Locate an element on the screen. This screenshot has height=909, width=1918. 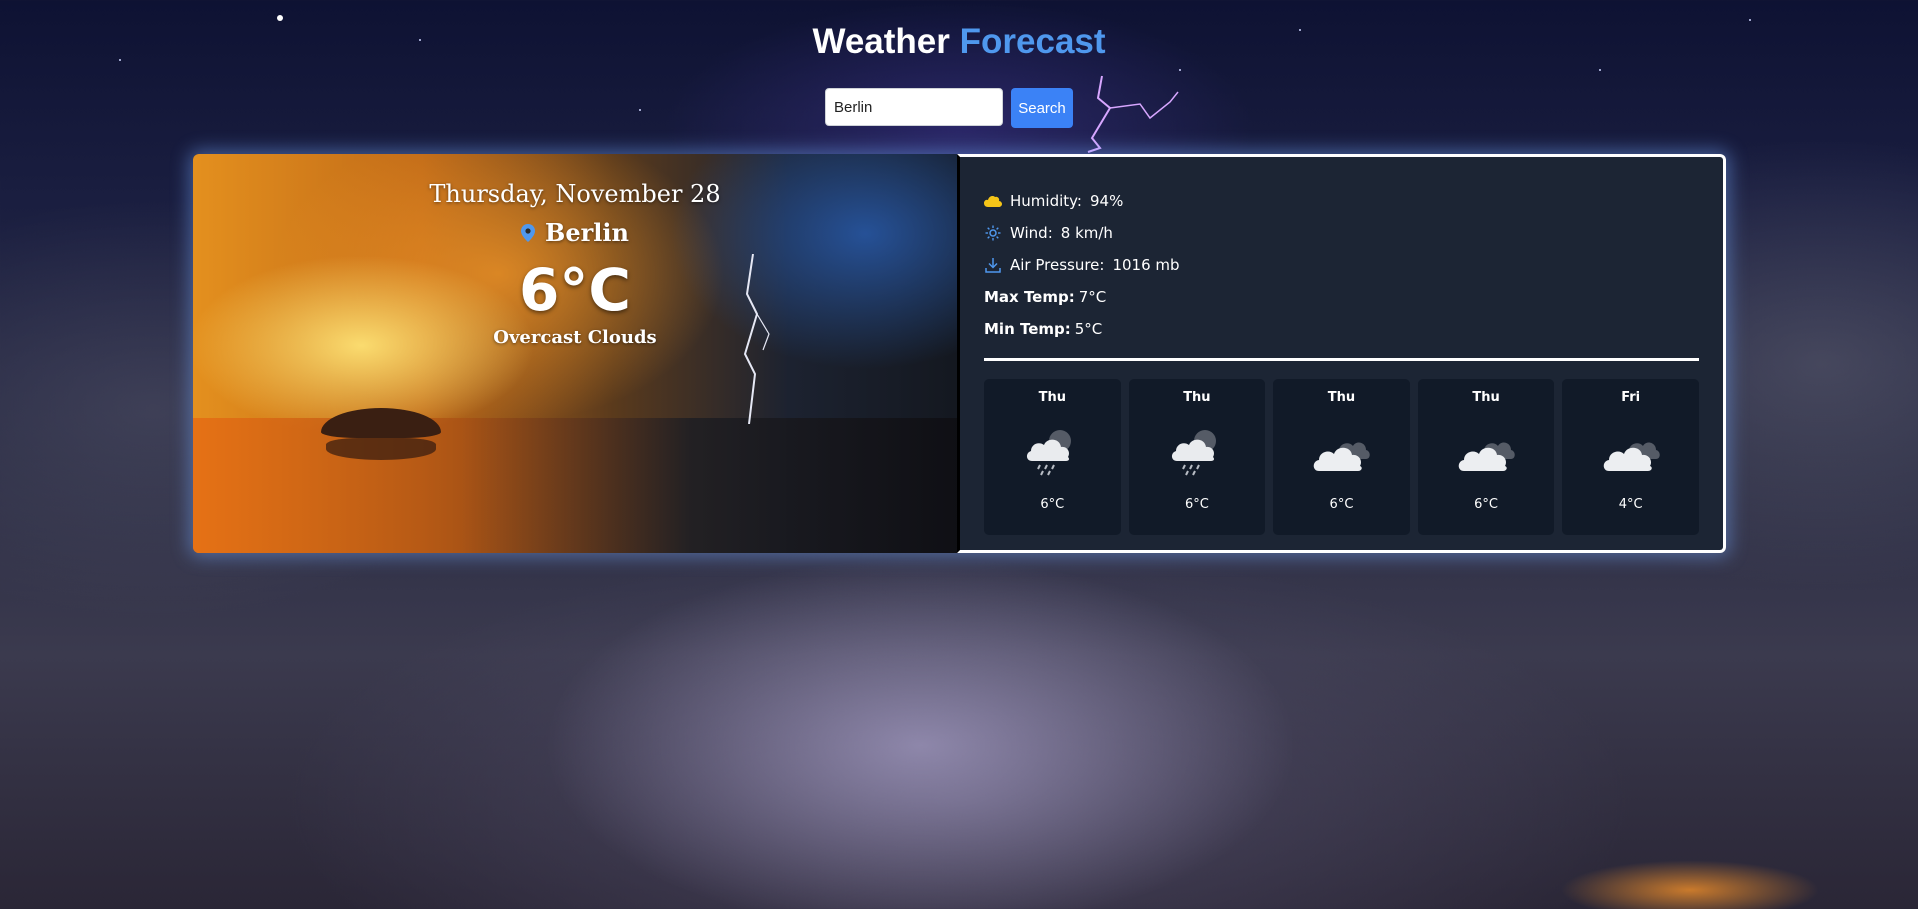
max-temp-label: Max Temp: is located at coordinates (1029, 297).